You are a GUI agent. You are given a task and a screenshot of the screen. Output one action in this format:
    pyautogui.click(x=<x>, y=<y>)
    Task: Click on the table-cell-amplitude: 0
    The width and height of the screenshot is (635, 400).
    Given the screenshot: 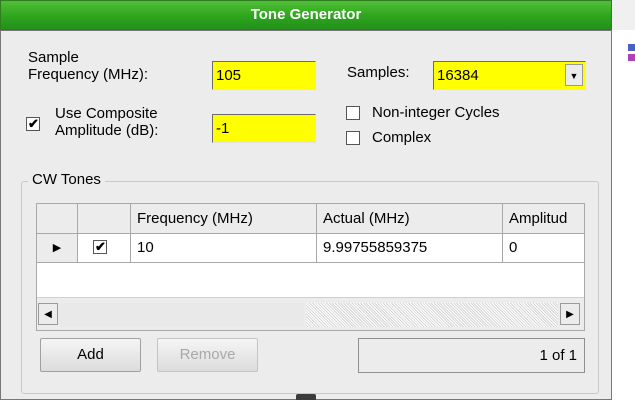 What is the action you would take?
    pyautogui.click(x=543, y=248)
    